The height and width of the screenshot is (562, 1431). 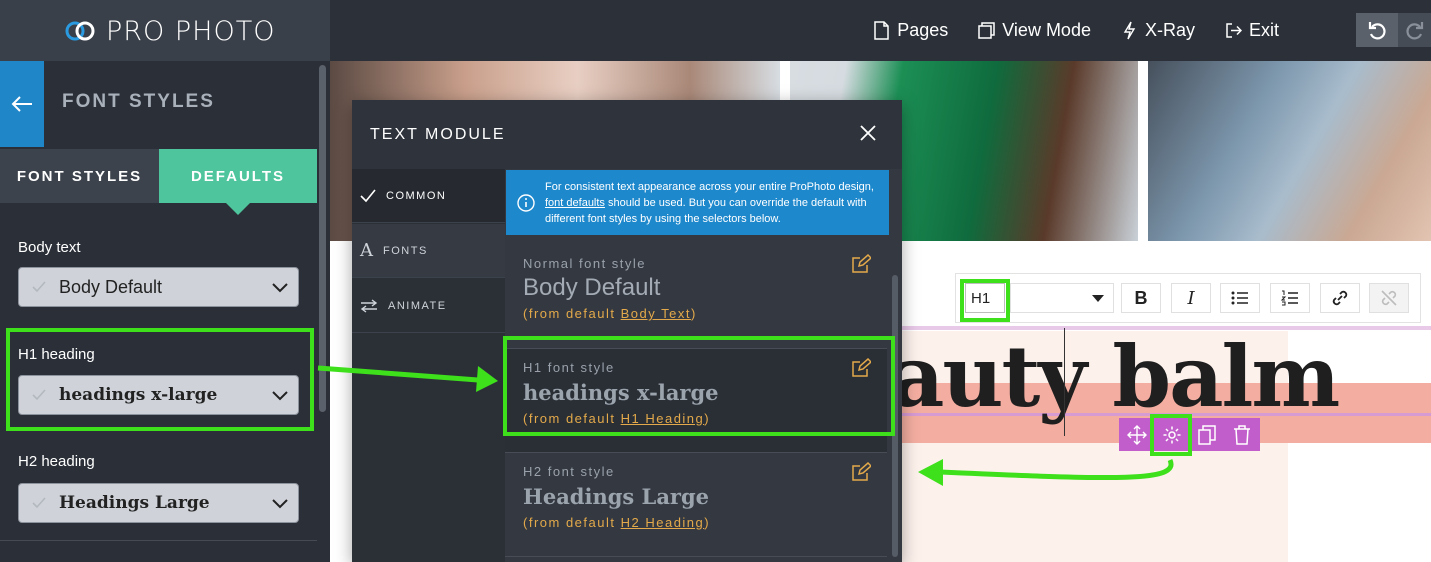 I want to click on redo-button, so click(x=1414, y=30).